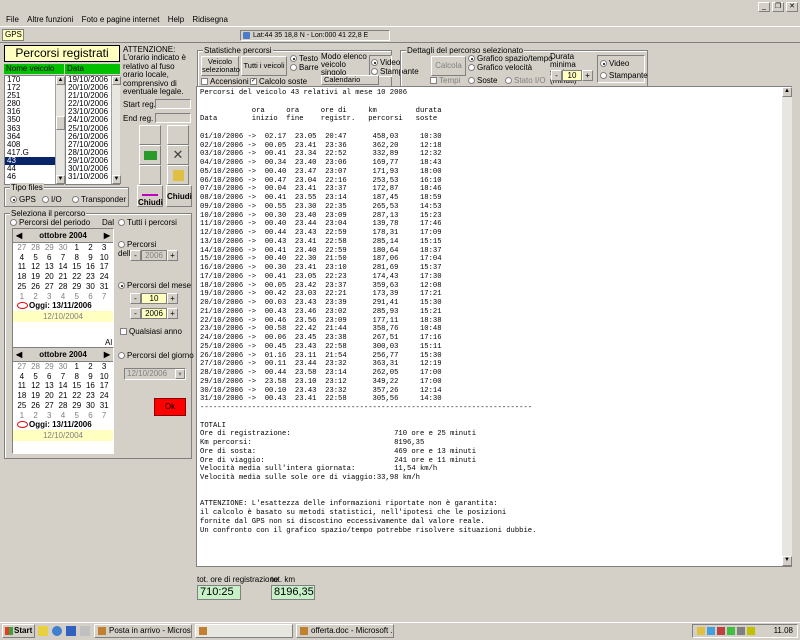 Image resolution: width=800 pixels, height=640 pixels. Describe the element at coordinates (792, 7) in the screenshot. I see `close-button: ✕` at that location.